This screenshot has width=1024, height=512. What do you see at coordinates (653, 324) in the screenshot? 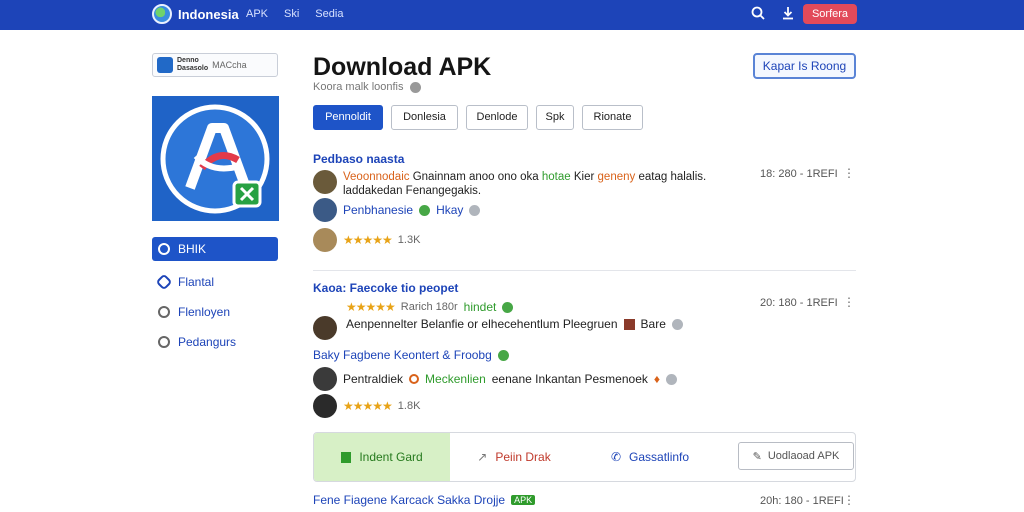
I see `comment-end: Bare` at bounding box center [653, 324].